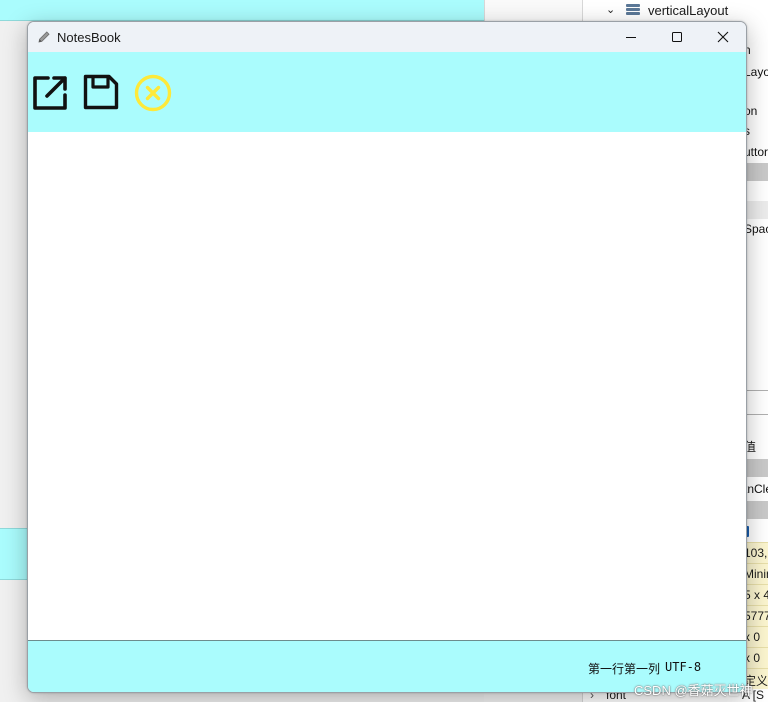 Image resolution: width=768 pixels, height=702 pixels. I want to click on inspector-fragment: 值, so click(750, 447).